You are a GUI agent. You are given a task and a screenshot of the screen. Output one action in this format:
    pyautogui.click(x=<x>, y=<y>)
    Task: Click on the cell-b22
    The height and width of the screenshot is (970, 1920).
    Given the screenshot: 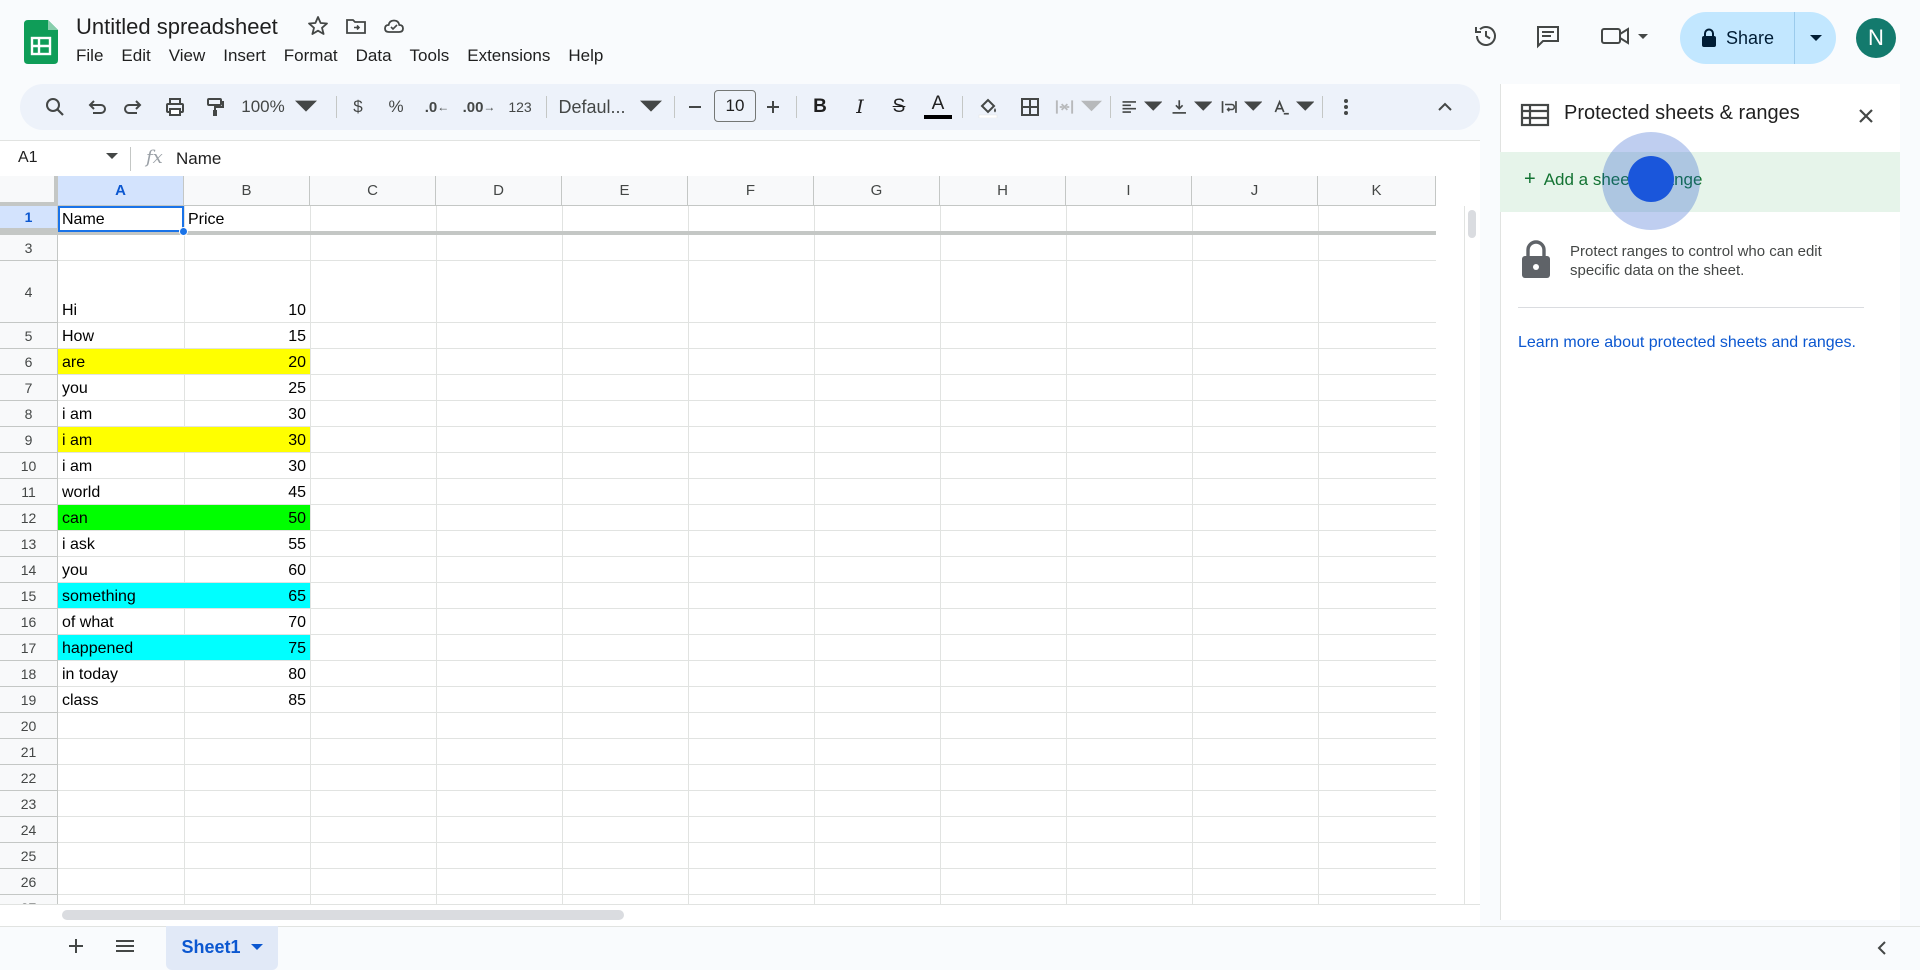 What is the action you would take?
    pyautogui.click(x=247, y=778)
    